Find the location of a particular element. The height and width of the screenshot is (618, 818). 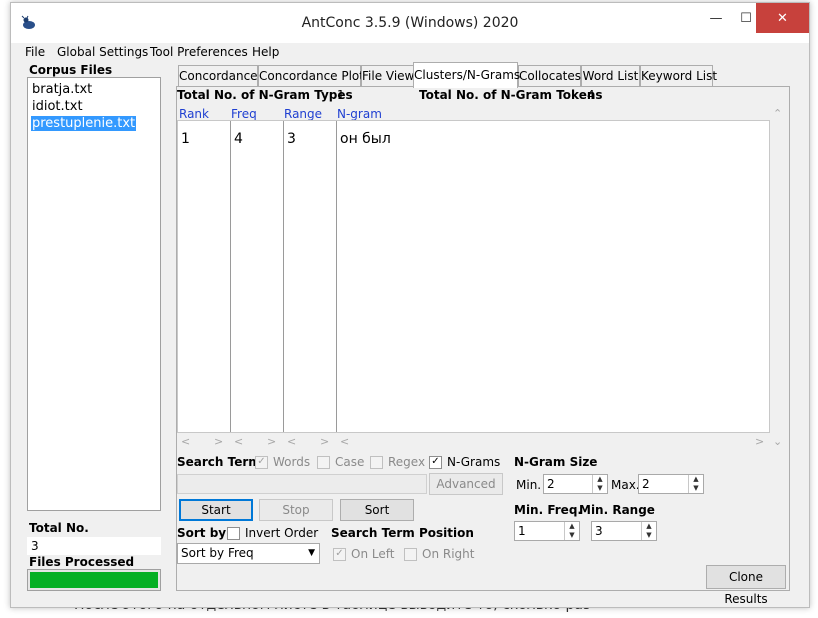

ngram-types-label: Total No. of N-Gram Types is located at coordinates (265, 95).